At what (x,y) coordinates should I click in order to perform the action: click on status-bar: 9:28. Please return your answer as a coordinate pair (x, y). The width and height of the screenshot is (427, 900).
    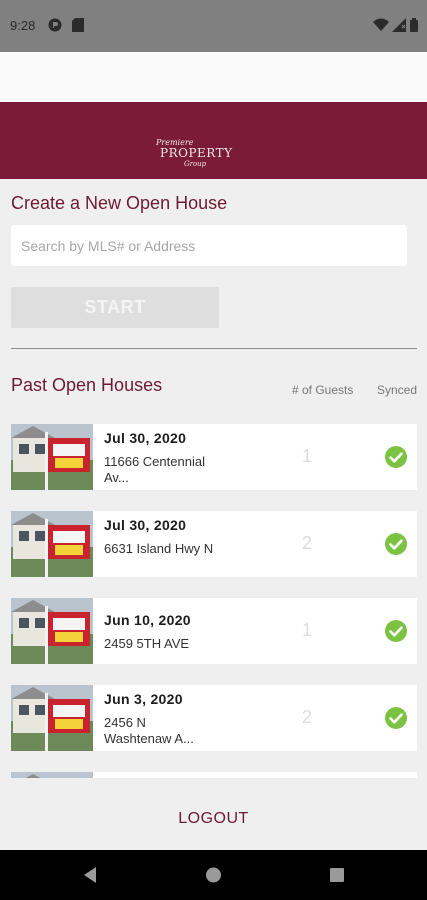
    Looking at the image, I should click on (213, 26).